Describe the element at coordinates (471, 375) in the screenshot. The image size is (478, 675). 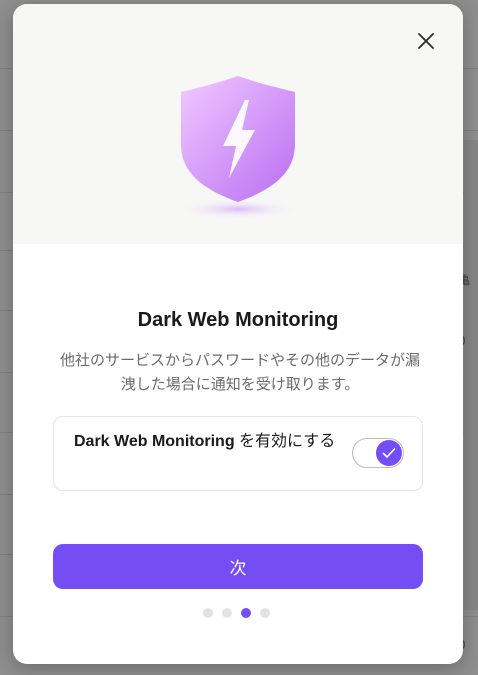
I see `background-scrollbar` at that location.